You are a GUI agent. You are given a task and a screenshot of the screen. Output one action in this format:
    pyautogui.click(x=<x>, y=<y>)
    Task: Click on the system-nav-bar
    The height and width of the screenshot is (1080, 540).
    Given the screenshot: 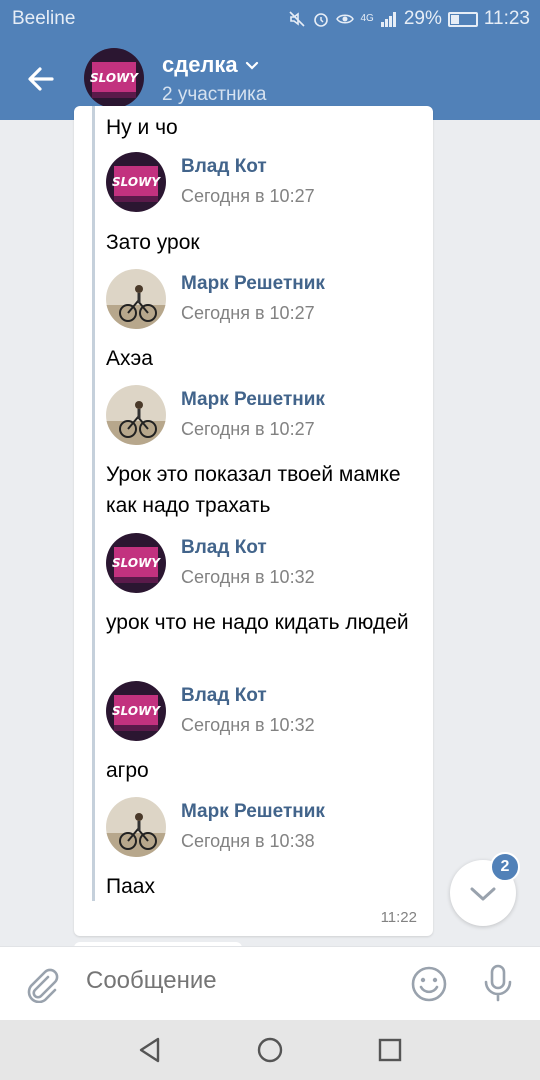 What is the action you would take?
    pyautogui.click(x=270, y=1050)
    